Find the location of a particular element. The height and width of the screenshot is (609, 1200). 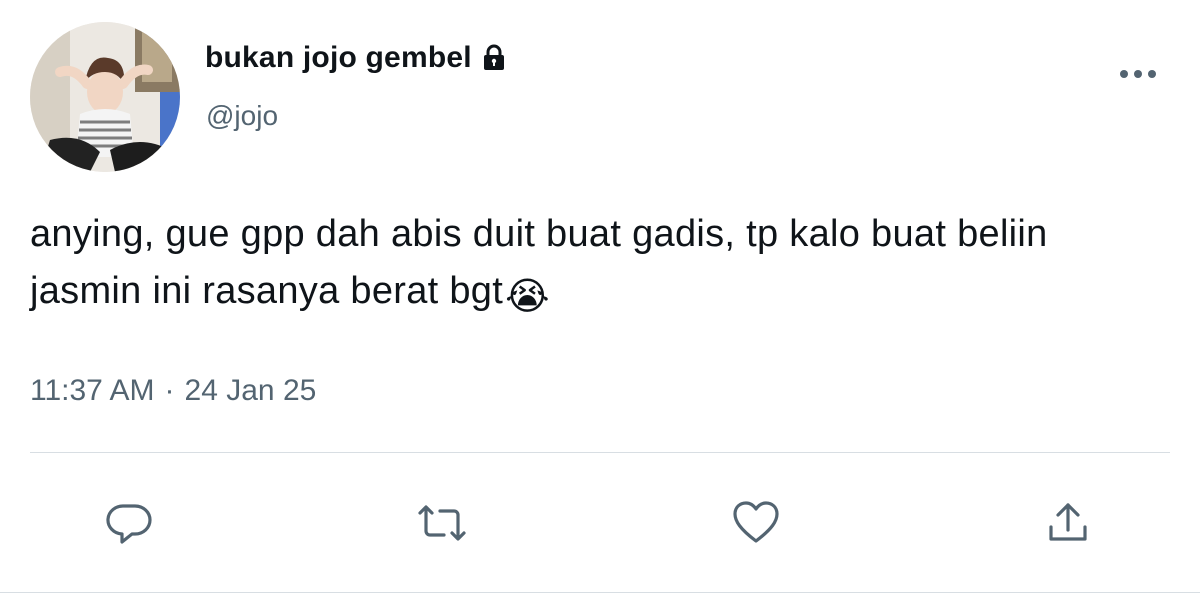

reply-button is located at coordinates (130, 523).